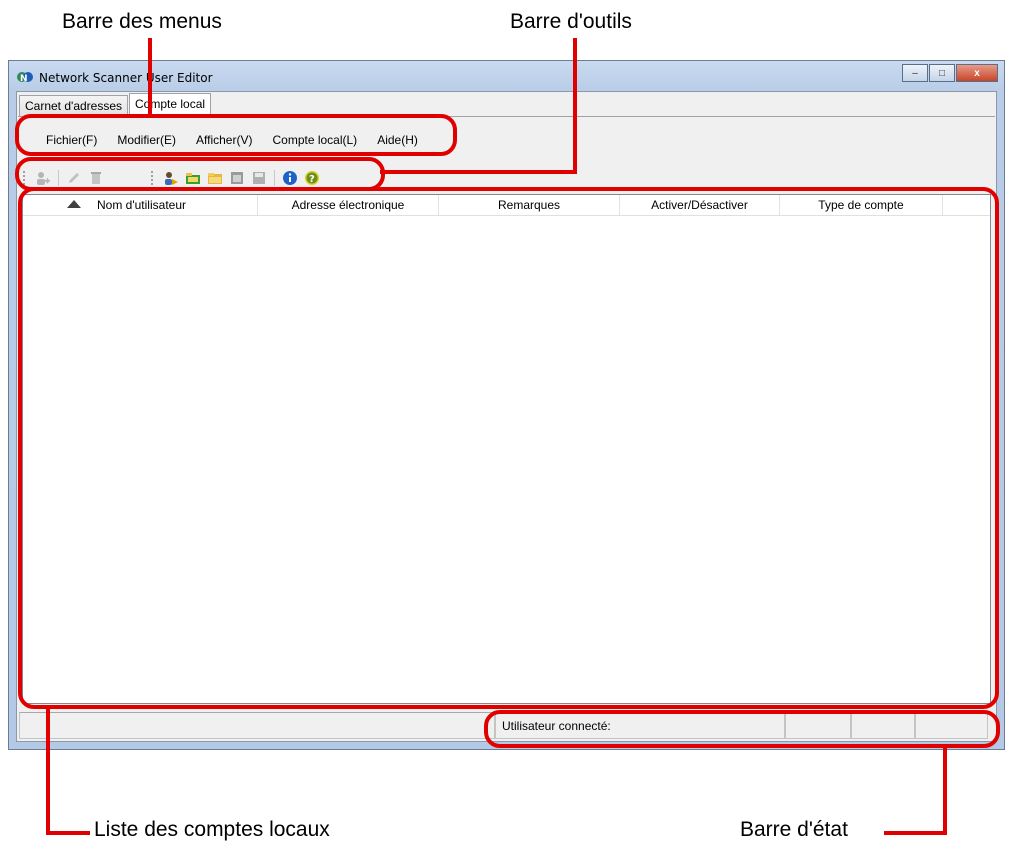 This screenshot has width=1009, height=857. What do you see at coordinates (640, 725) in the screenshot?
I see `status-logged-user: Utilisateur connecté:` at bounding box center [640, 725].